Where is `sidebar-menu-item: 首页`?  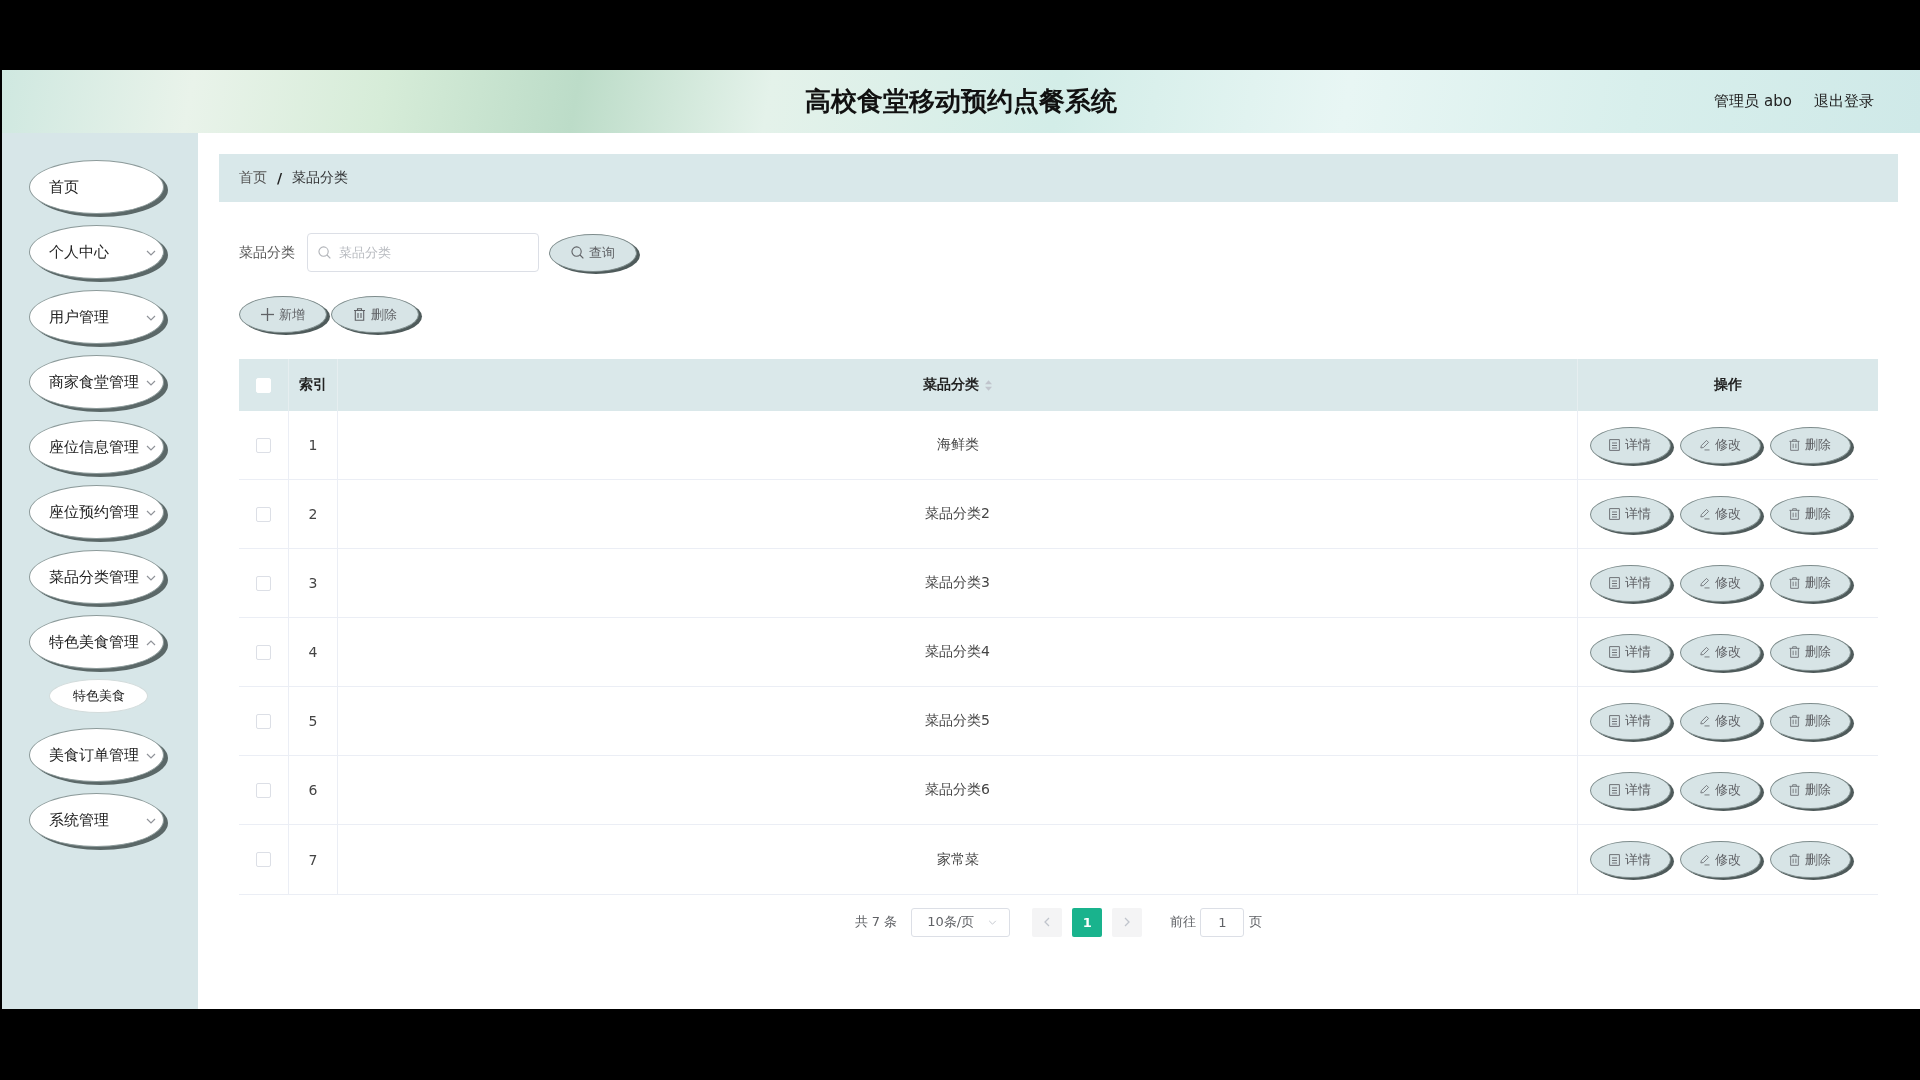
sidebar-menu-item: 首页 is located at coordinates (96, 187).